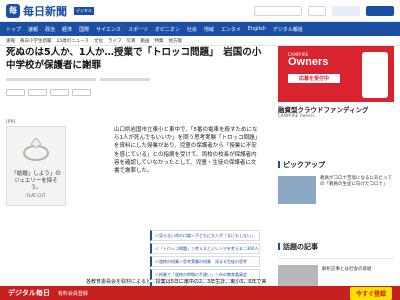  I want to click on pickup-card: 教員がコロナ苦境になるにあたっての「教員の生徒に向けたコロナ」, so click(336, 202).